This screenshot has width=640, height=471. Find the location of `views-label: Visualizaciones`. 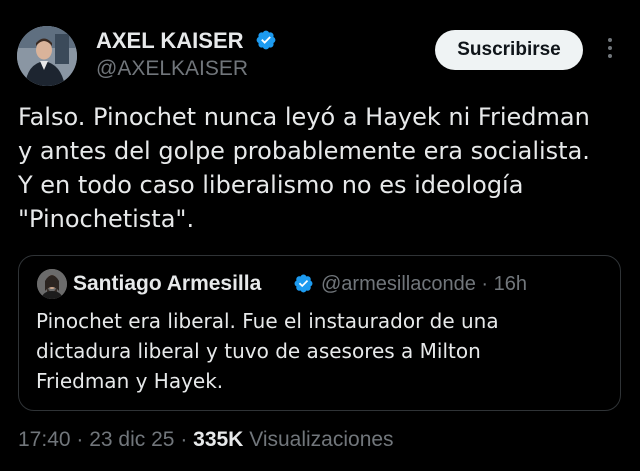

views-label: Visualizaciones is located at coordinates (321, 439).